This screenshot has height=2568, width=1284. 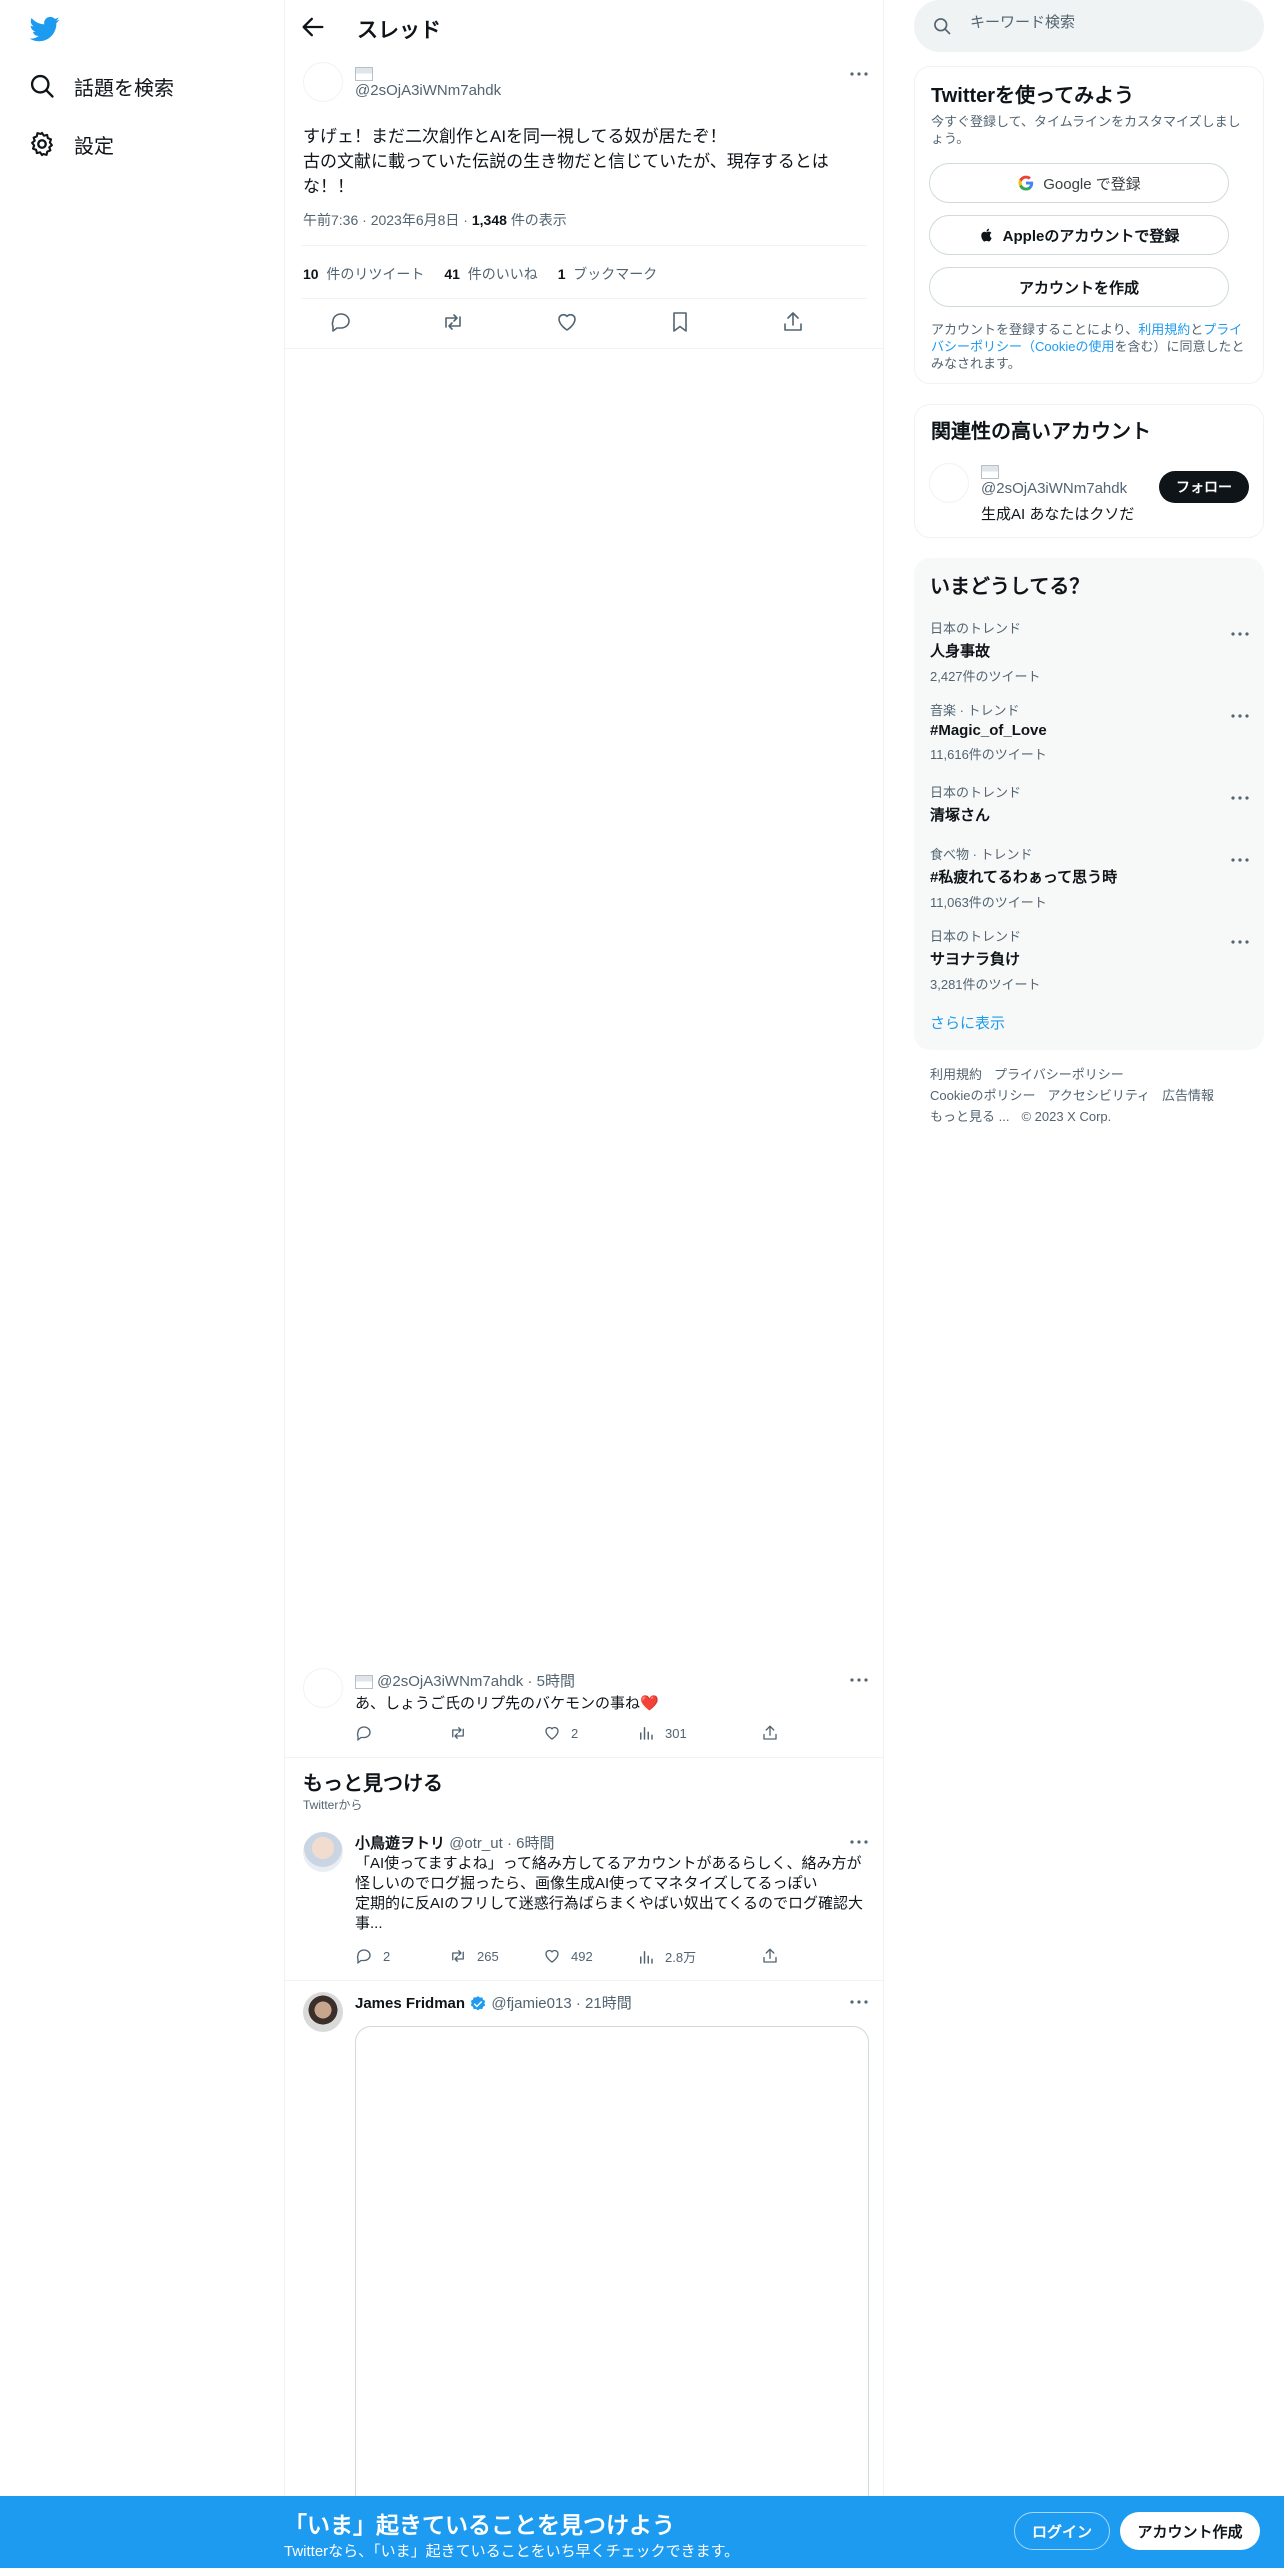 I want to click on tweet-actions: 2 301, so click(x=585, y=1734).